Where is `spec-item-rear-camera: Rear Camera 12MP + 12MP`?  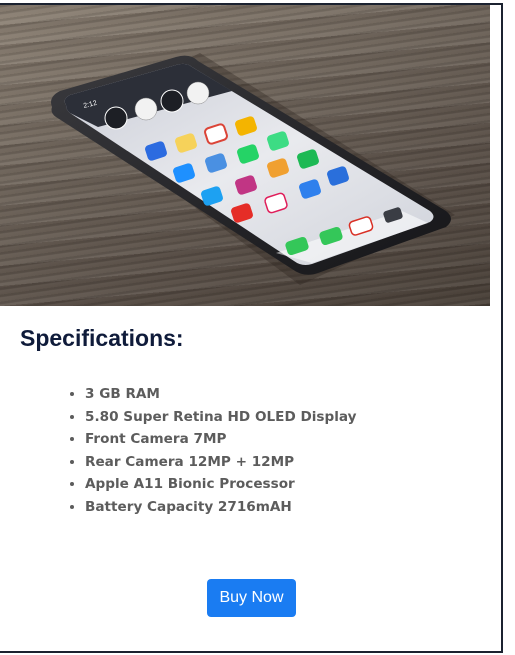 spec-item-rear-camera: Rear Camera 12MP + 12MP is located at coordinates (221, 462).